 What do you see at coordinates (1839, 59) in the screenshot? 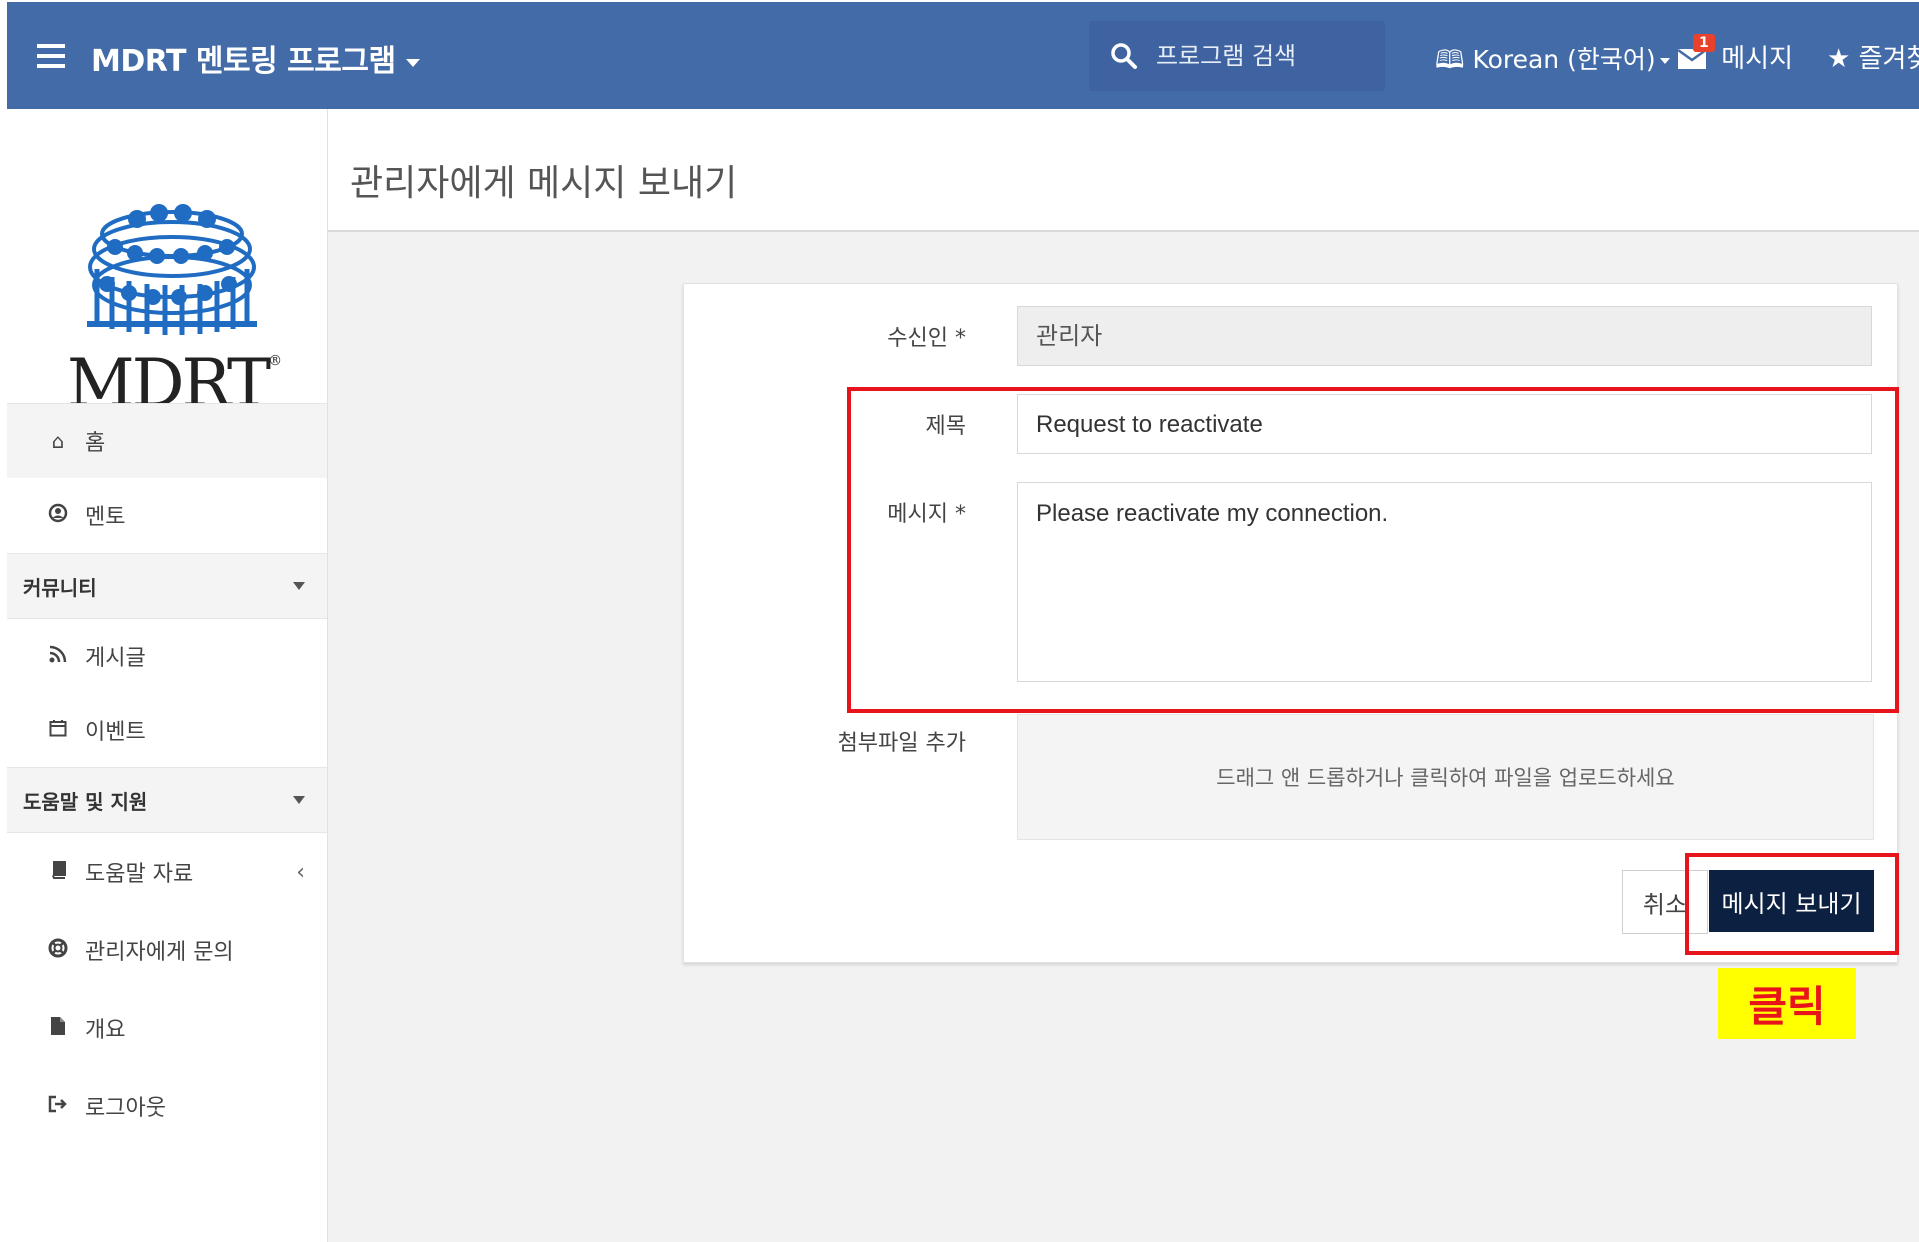
I see `star-icon: ★` at bounding box center [1839, 59].